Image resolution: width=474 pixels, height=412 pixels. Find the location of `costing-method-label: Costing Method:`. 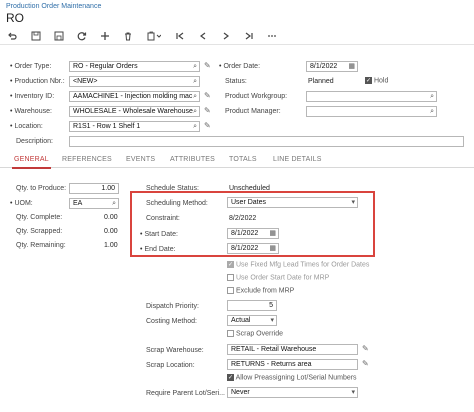

costing-method-label: Costing Method: is located at coordinates (171, 321).